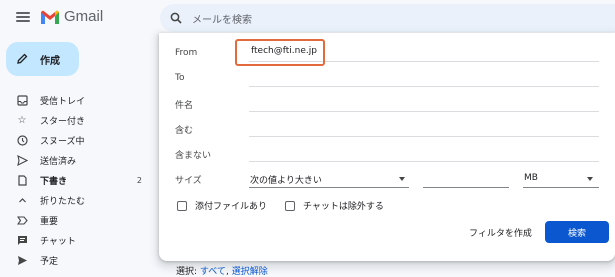 Image resolution: width=615 pixels, height=277 pixels. What do you see at coordinates (222, 20) in the screenshot?
I see `search-placeholder: メールを検索` at bounding box center [222, 20].